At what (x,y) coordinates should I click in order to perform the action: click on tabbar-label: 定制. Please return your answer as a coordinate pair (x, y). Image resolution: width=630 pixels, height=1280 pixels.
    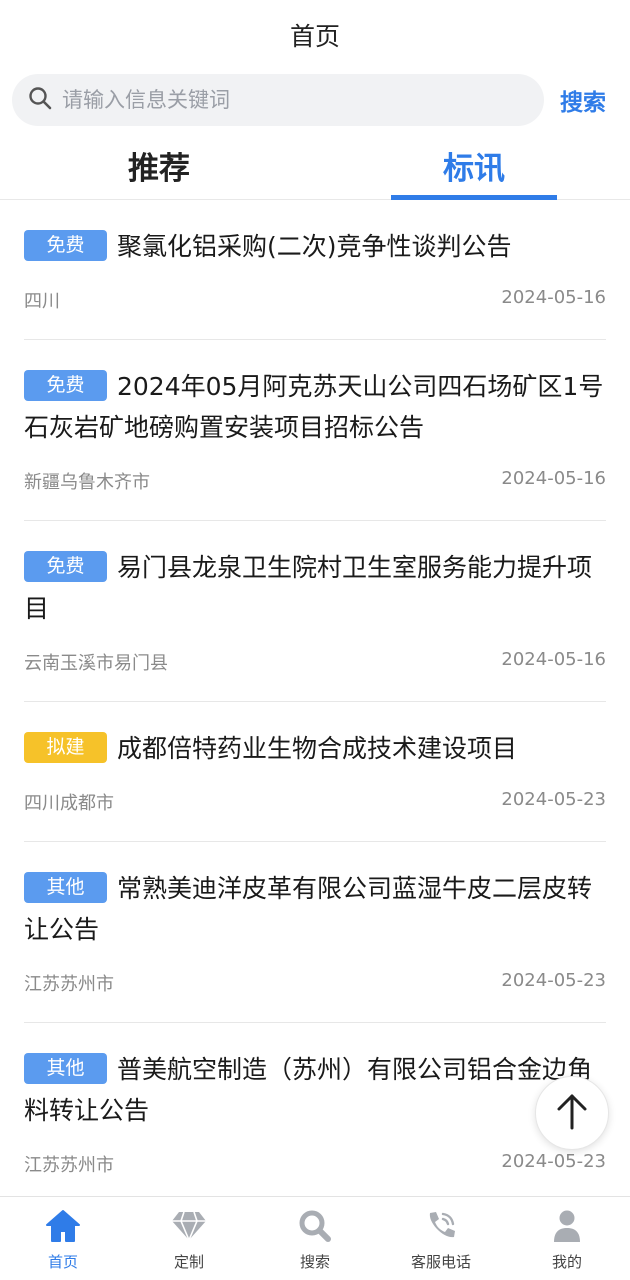
    Looking at the image, I should click on (188, 1262).